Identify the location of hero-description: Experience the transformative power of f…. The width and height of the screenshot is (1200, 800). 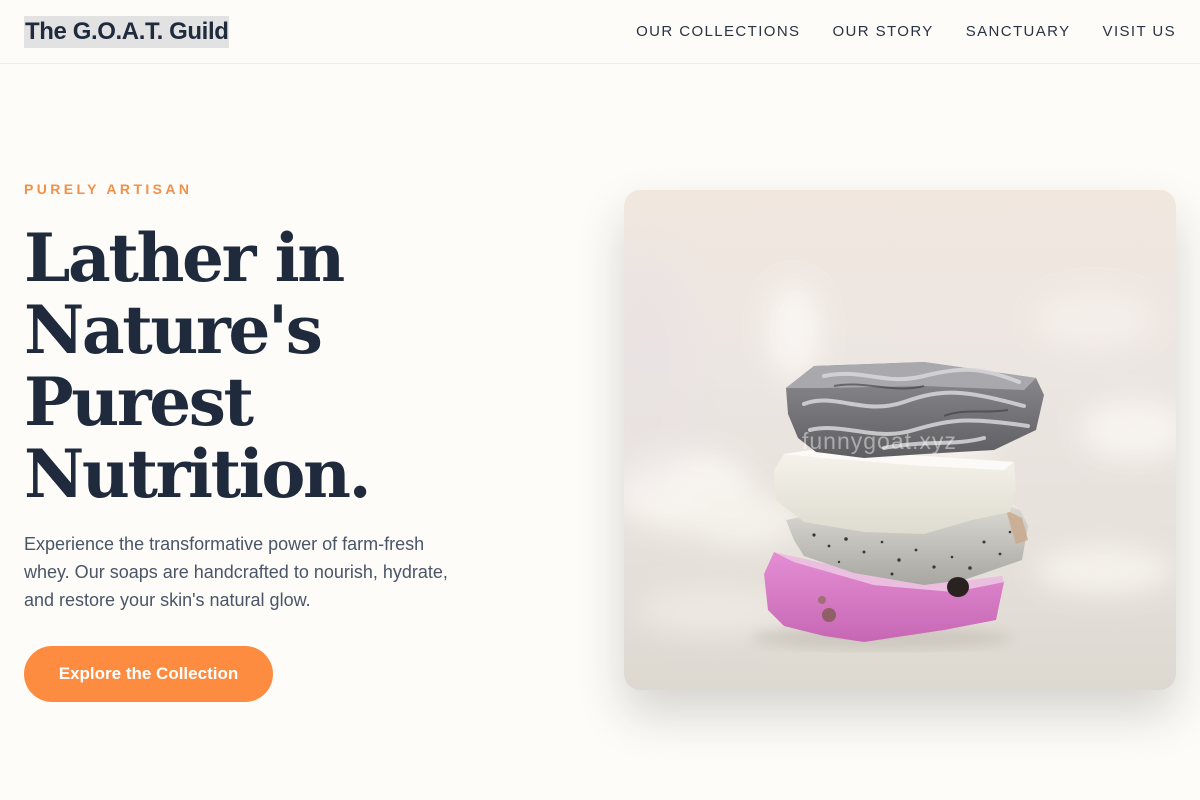
(236, 572).